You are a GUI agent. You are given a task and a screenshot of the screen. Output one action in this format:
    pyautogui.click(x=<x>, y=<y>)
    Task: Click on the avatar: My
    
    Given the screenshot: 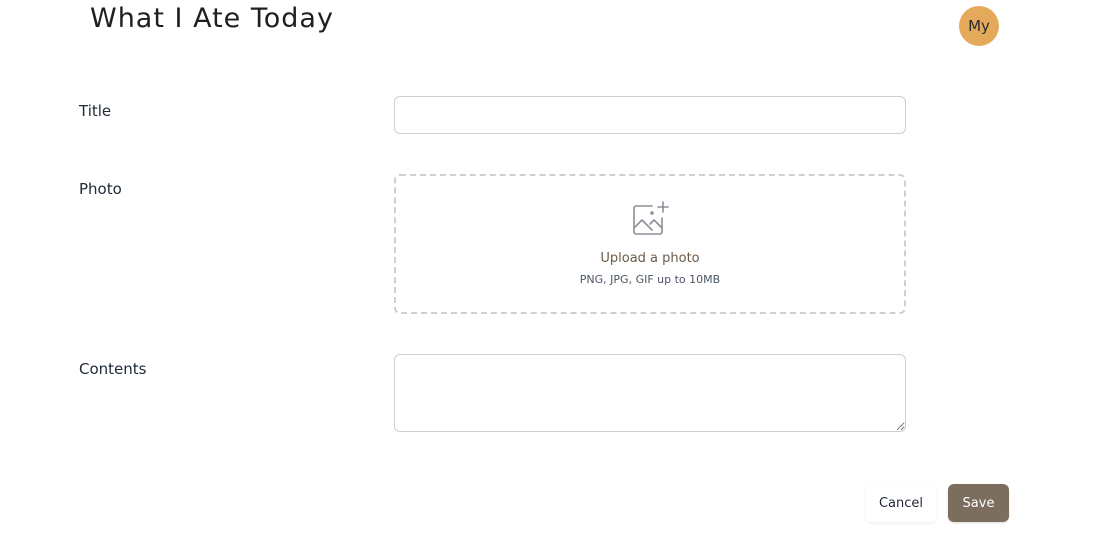 What is the action you would take?
    pyautogui.click(x=979, y=26)
    